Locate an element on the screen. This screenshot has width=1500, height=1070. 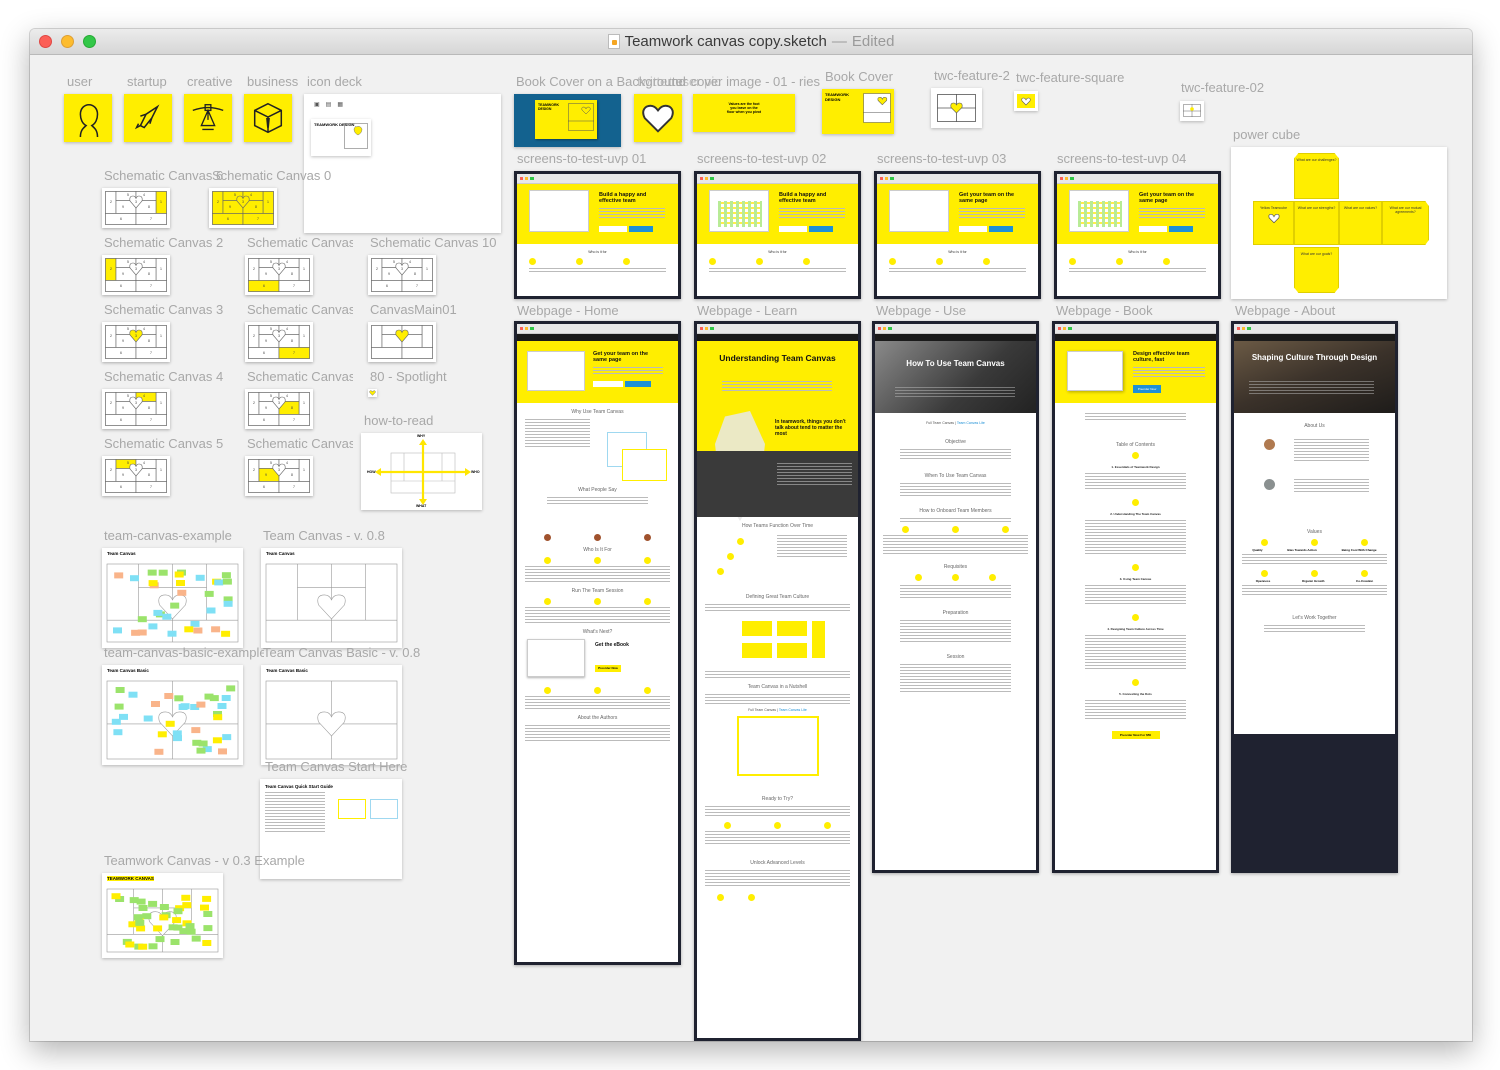
artboard-label: screens-to-test-uvp 01 is located at coordinates (581, 158).